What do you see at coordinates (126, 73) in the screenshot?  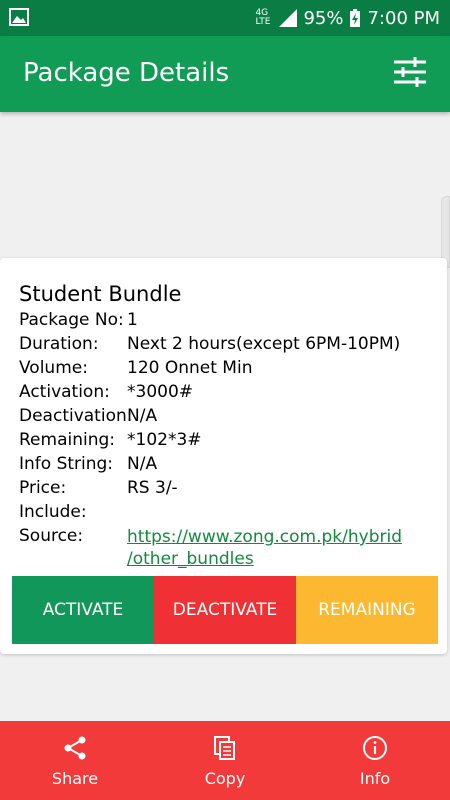 I see `page-title: Package Details` at bounding box center [126, 73].